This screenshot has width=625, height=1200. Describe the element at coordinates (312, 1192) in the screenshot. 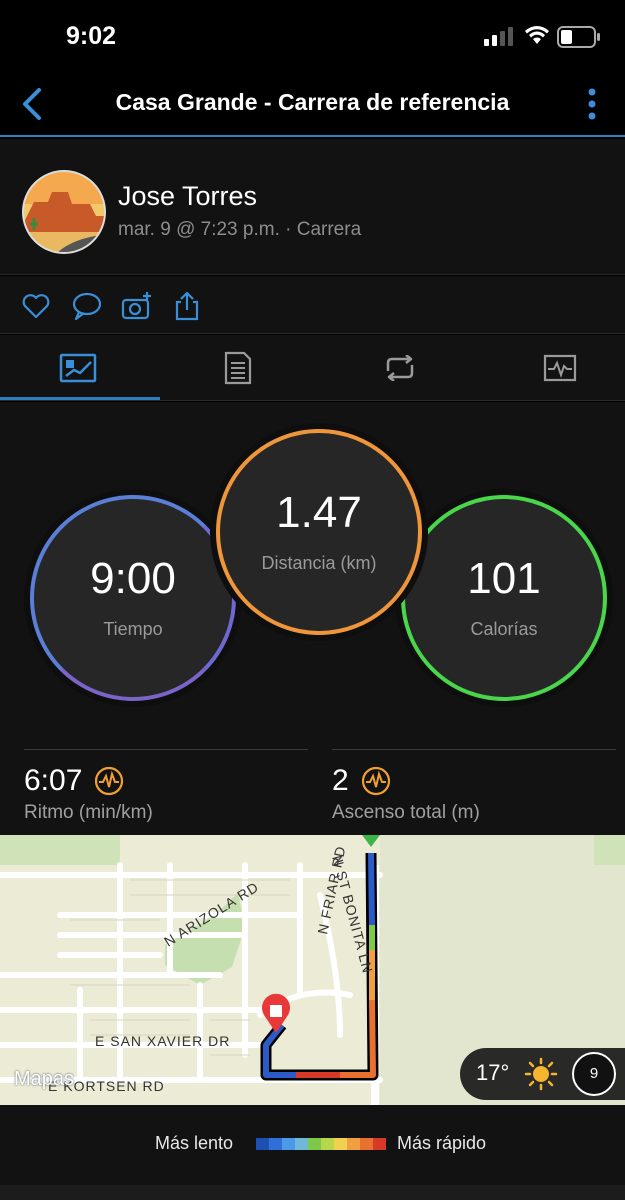

I see `bottom-edge` at that location.